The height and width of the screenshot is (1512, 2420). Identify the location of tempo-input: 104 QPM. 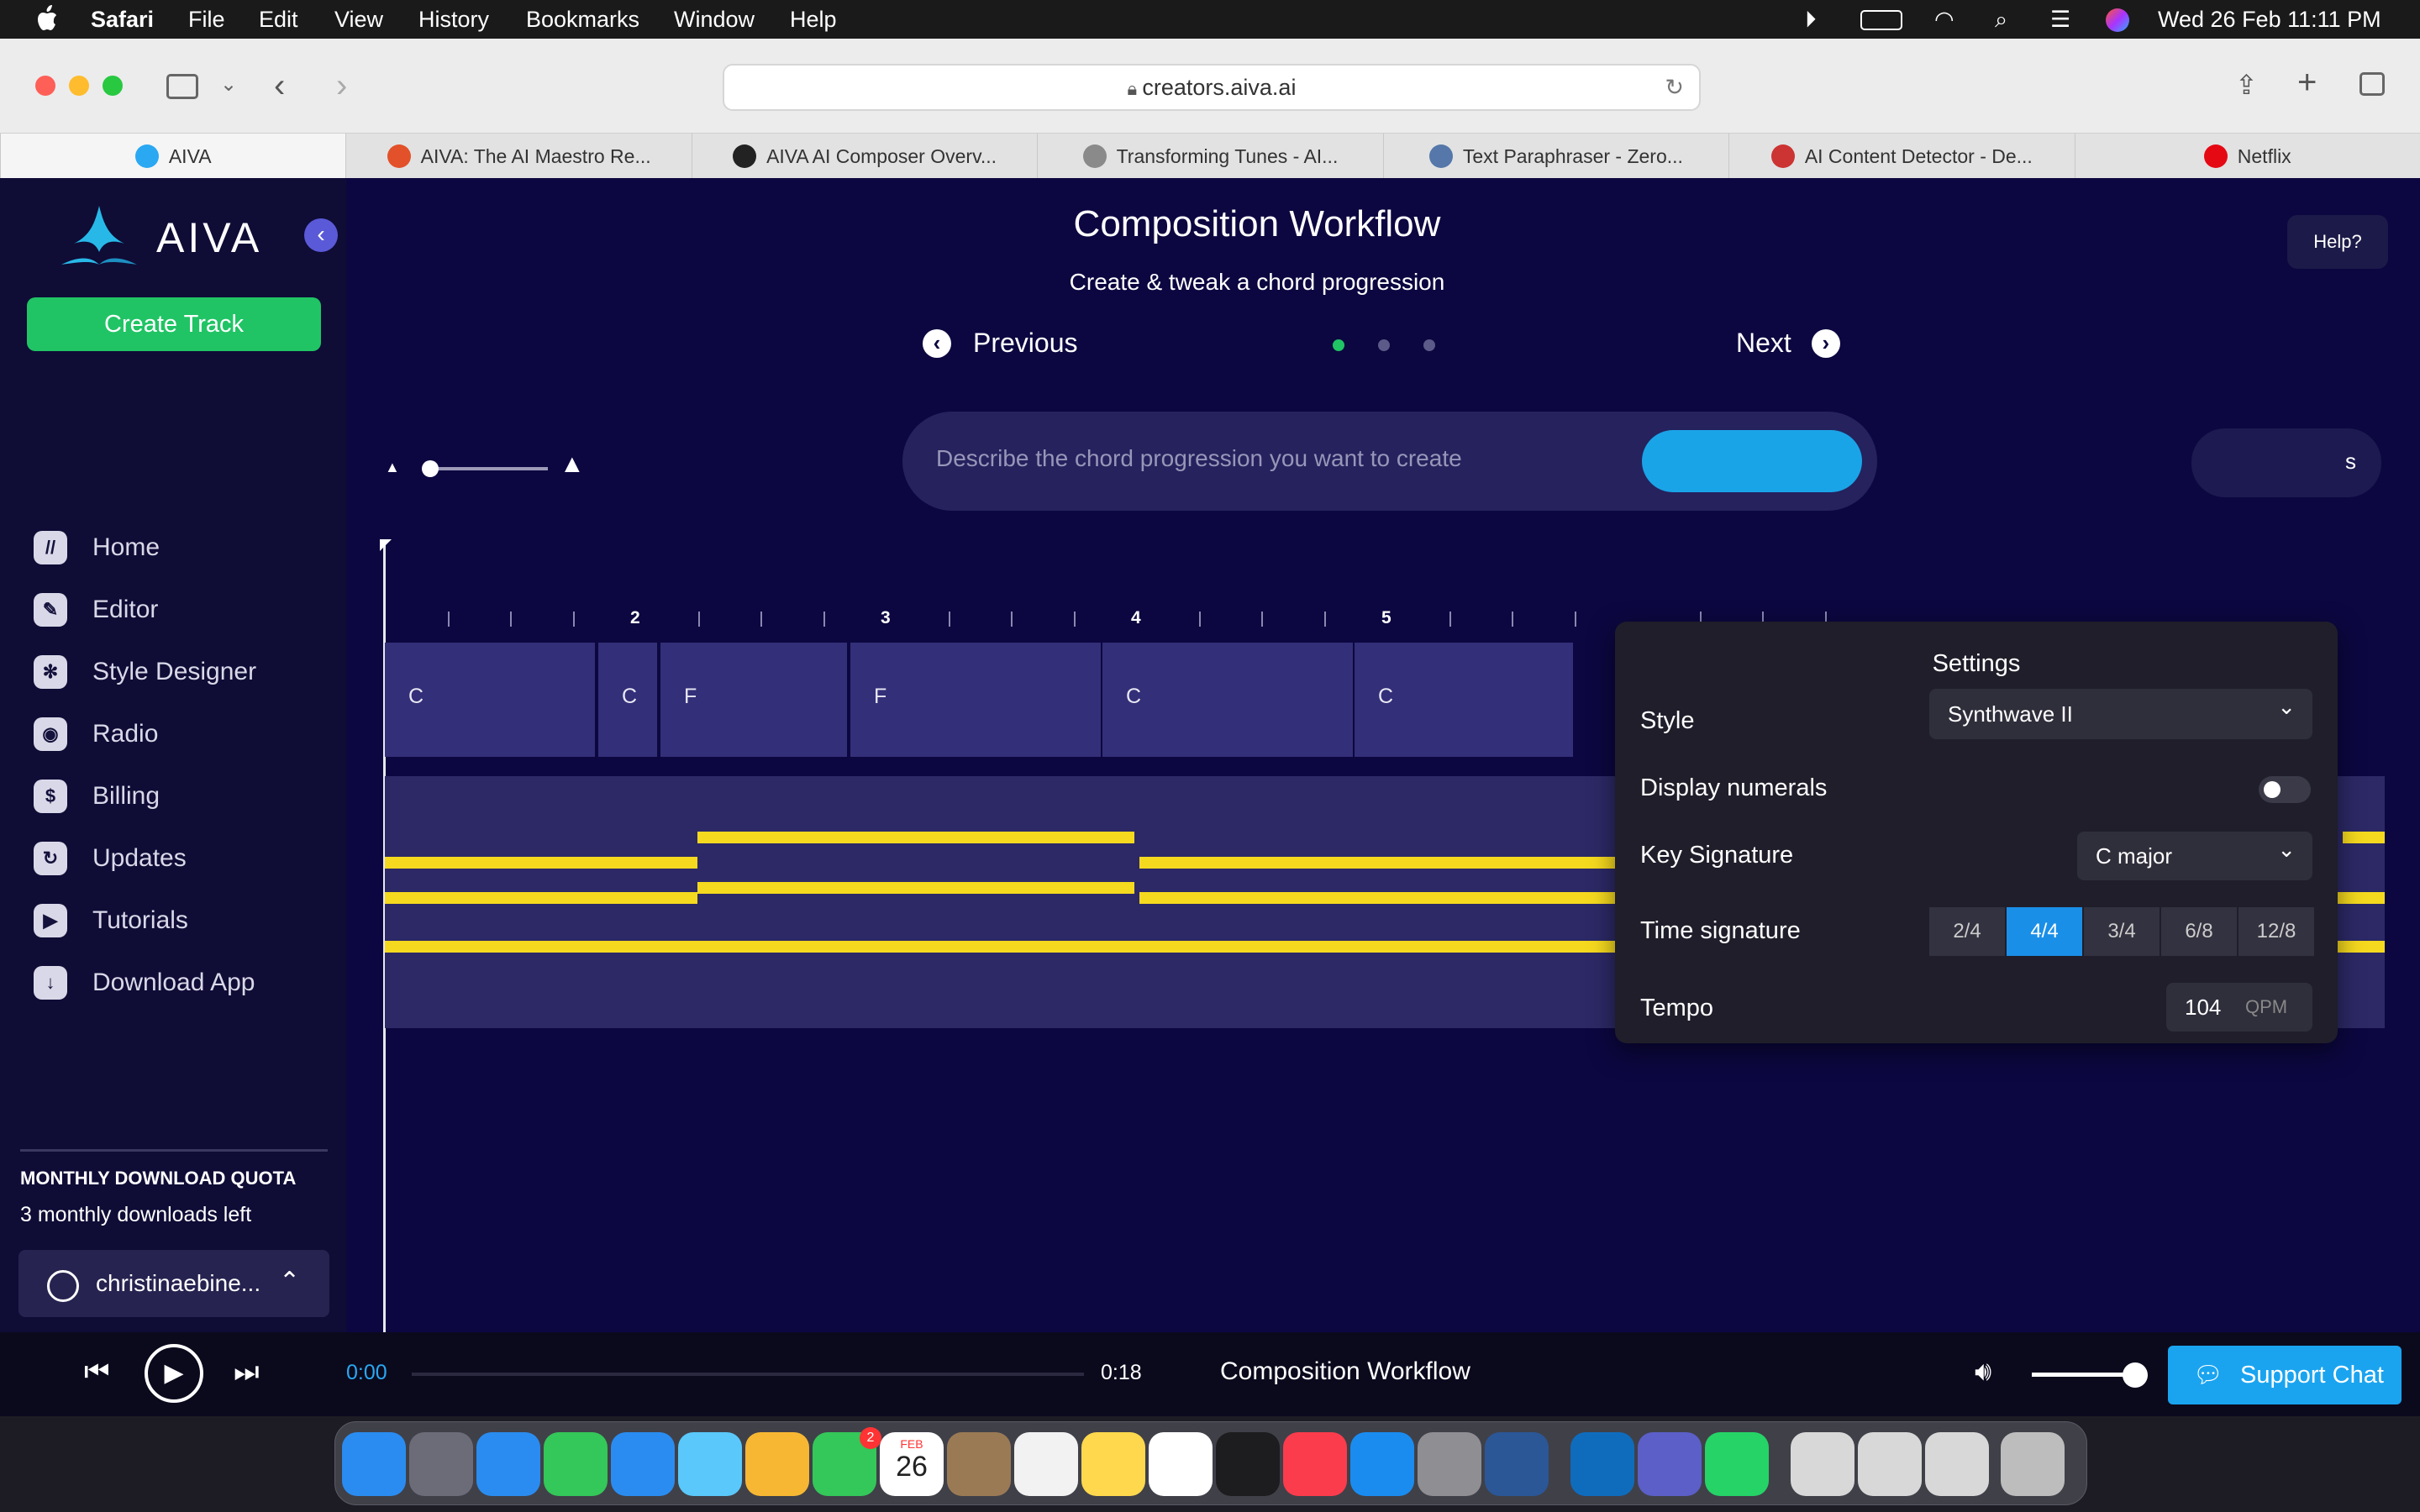
(2239, 1007).